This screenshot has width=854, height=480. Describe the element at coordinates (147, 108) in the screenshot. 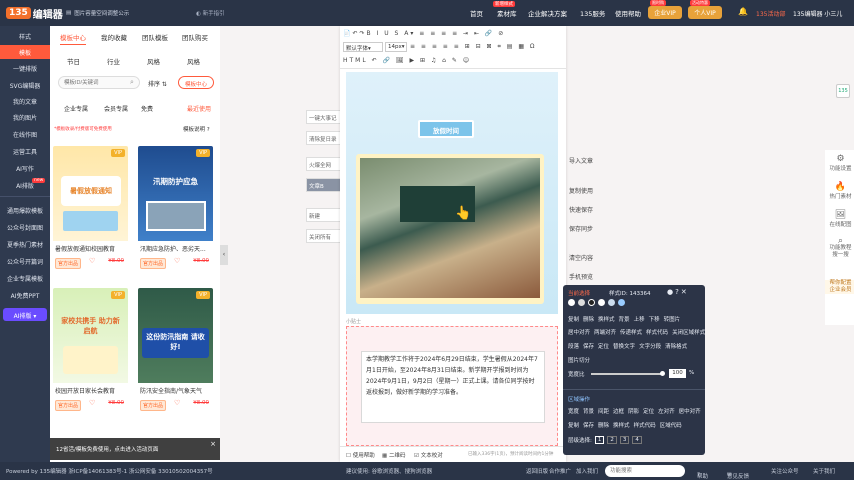

I see `subtab-free: 免费` at that location.